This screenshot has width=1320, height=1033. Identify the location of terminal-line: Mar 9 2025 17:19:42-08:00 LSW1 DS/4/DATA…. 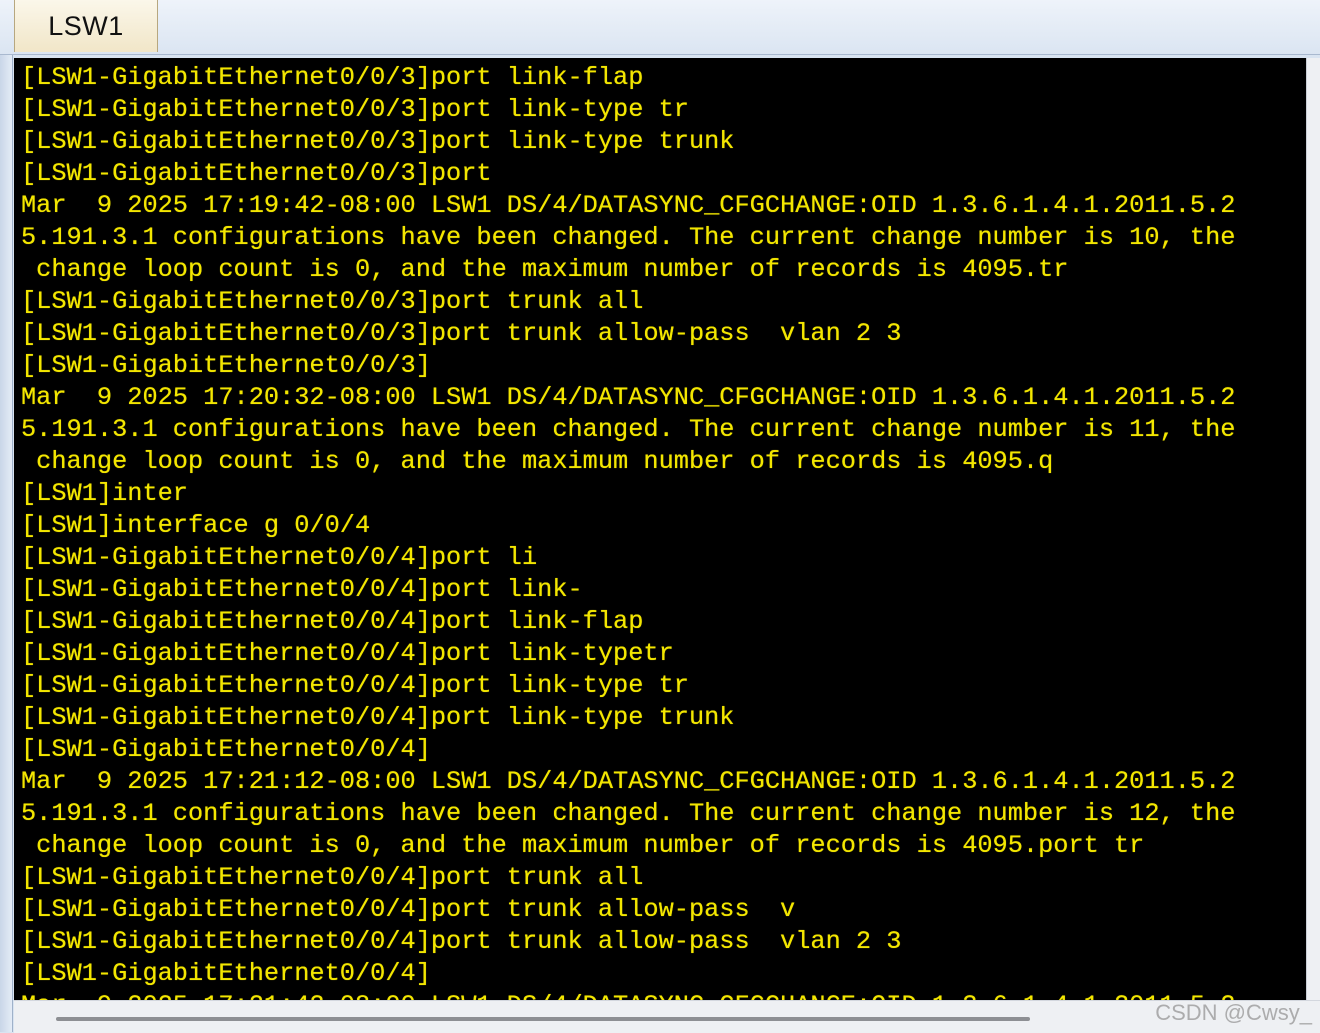
(628, 205).